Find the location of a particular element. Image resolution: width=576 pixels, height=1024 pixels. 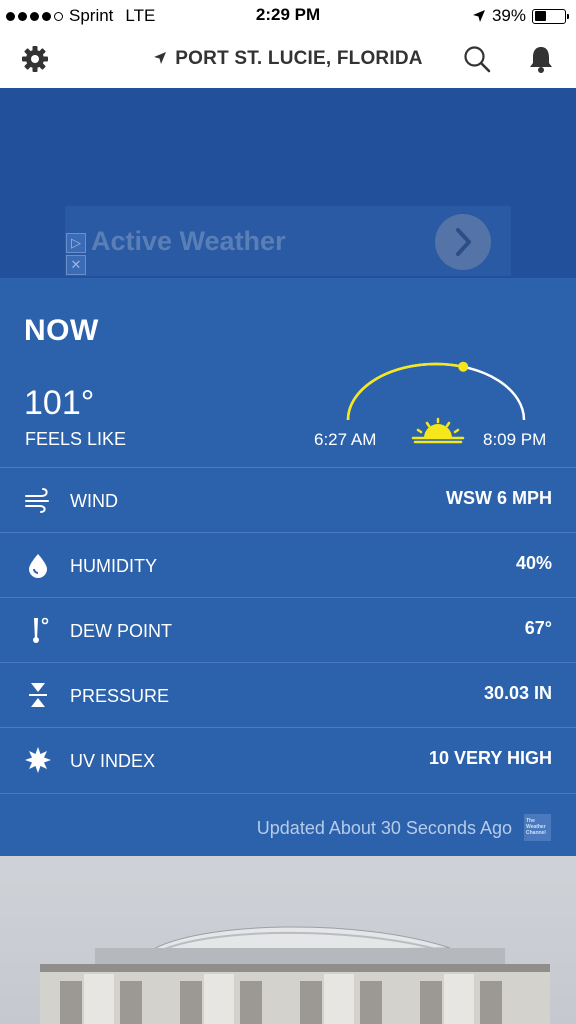

ad-go-button is located at coordinates (463, 242).